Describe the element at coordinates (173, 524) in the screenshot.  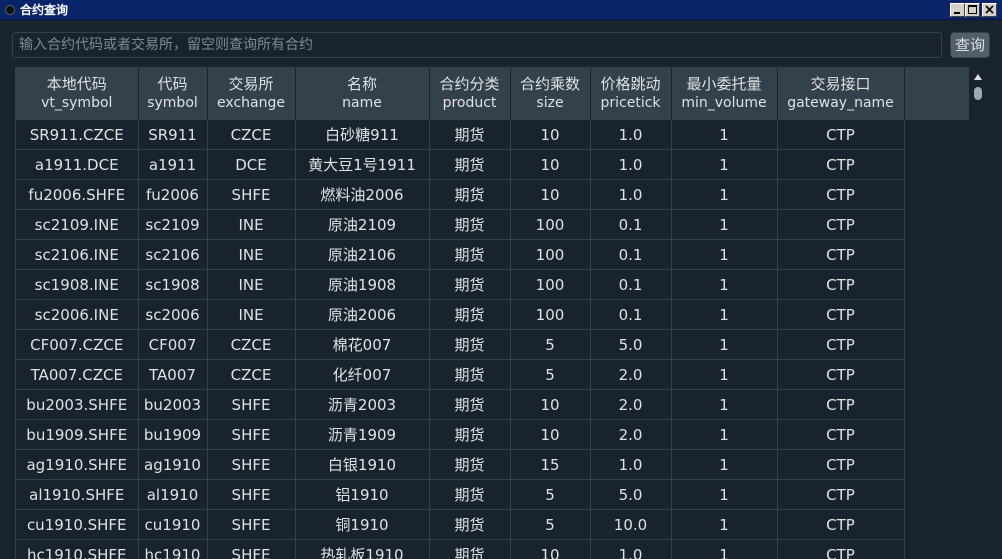
I see `cell-symbol: cu1910` at that location.